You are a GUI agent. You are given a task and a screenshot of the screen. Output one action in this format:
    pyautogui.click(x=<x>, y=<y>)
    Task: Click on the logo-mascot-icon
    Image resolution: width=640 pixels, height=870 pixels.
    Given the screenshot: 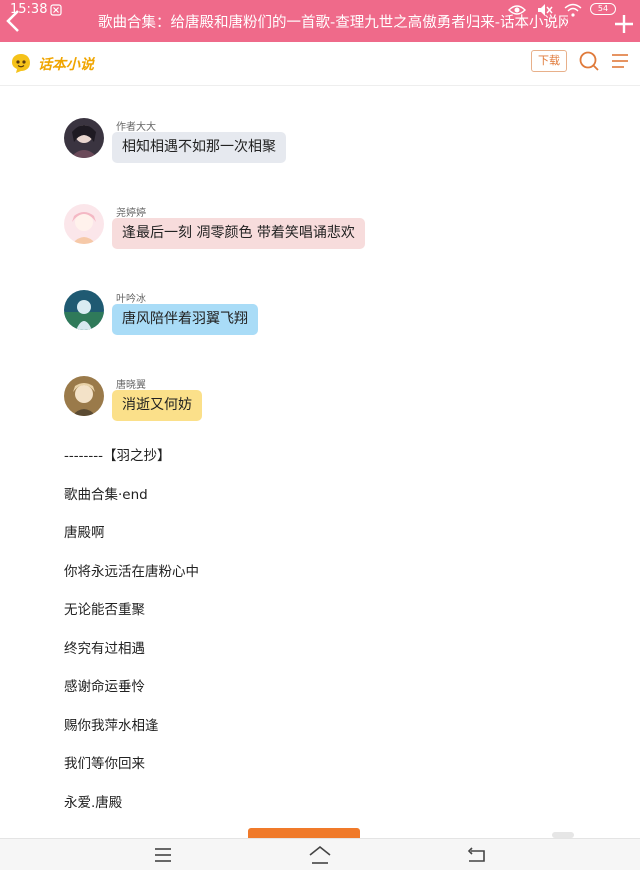 What is the action you would take?
    pyautogui.click(x=21, y=63)
    